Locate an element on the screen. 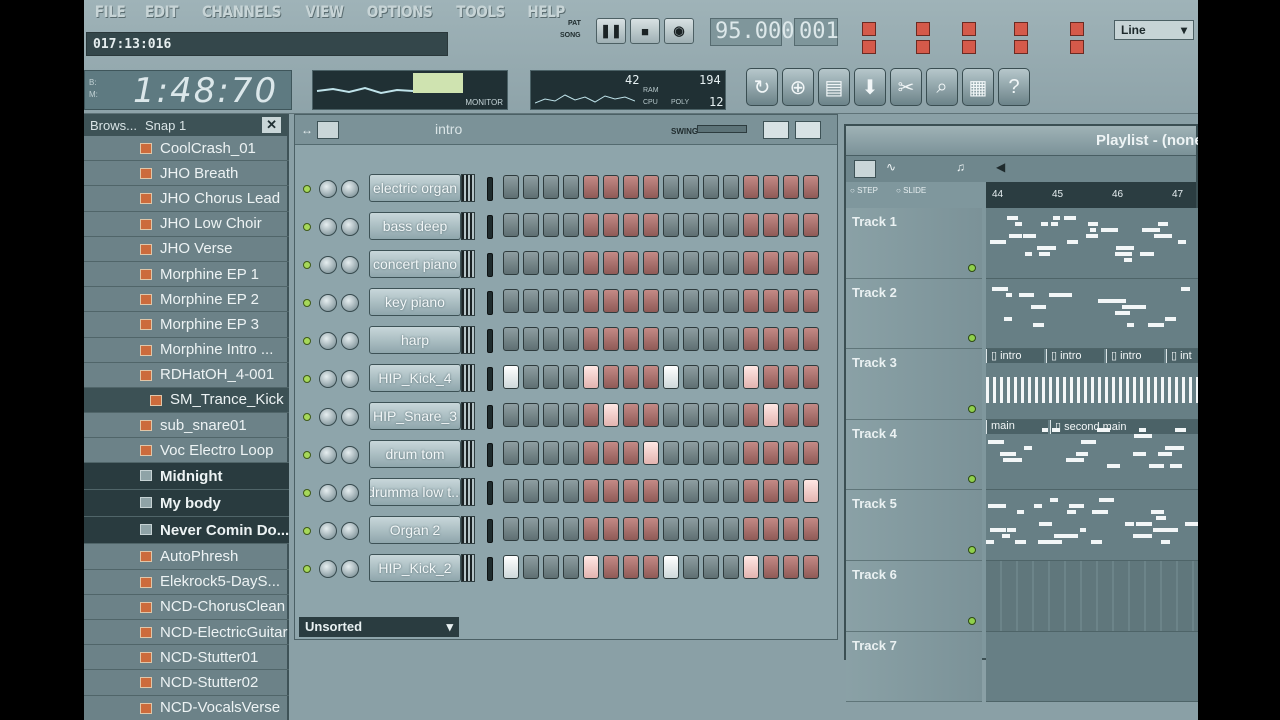 The width and height of the screenshot is (1280, 720). browser-snap: Snap 1 is located at coordinates (165, 125).